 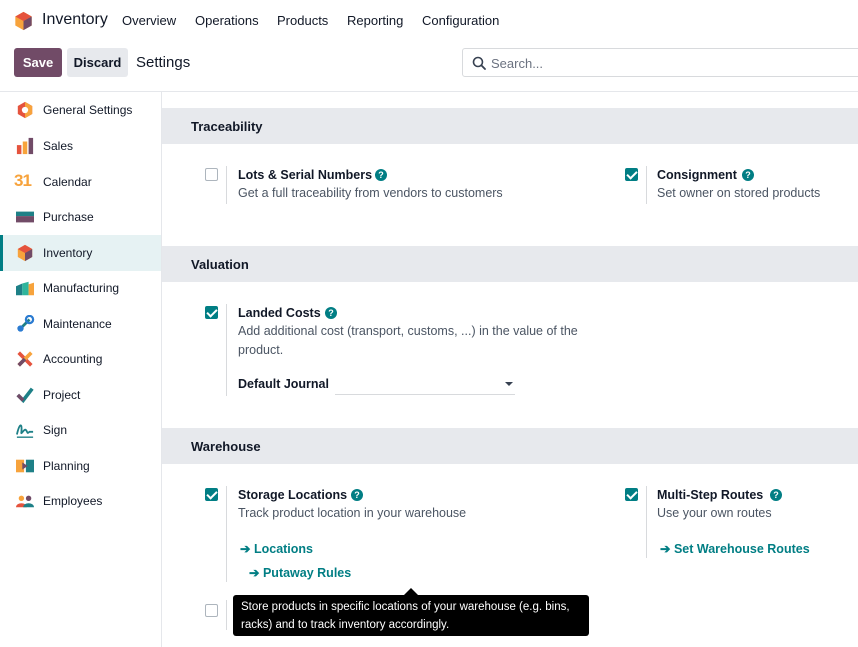 I want to click on lots-serial-help-icon: ?, so click(x=381, y=175).